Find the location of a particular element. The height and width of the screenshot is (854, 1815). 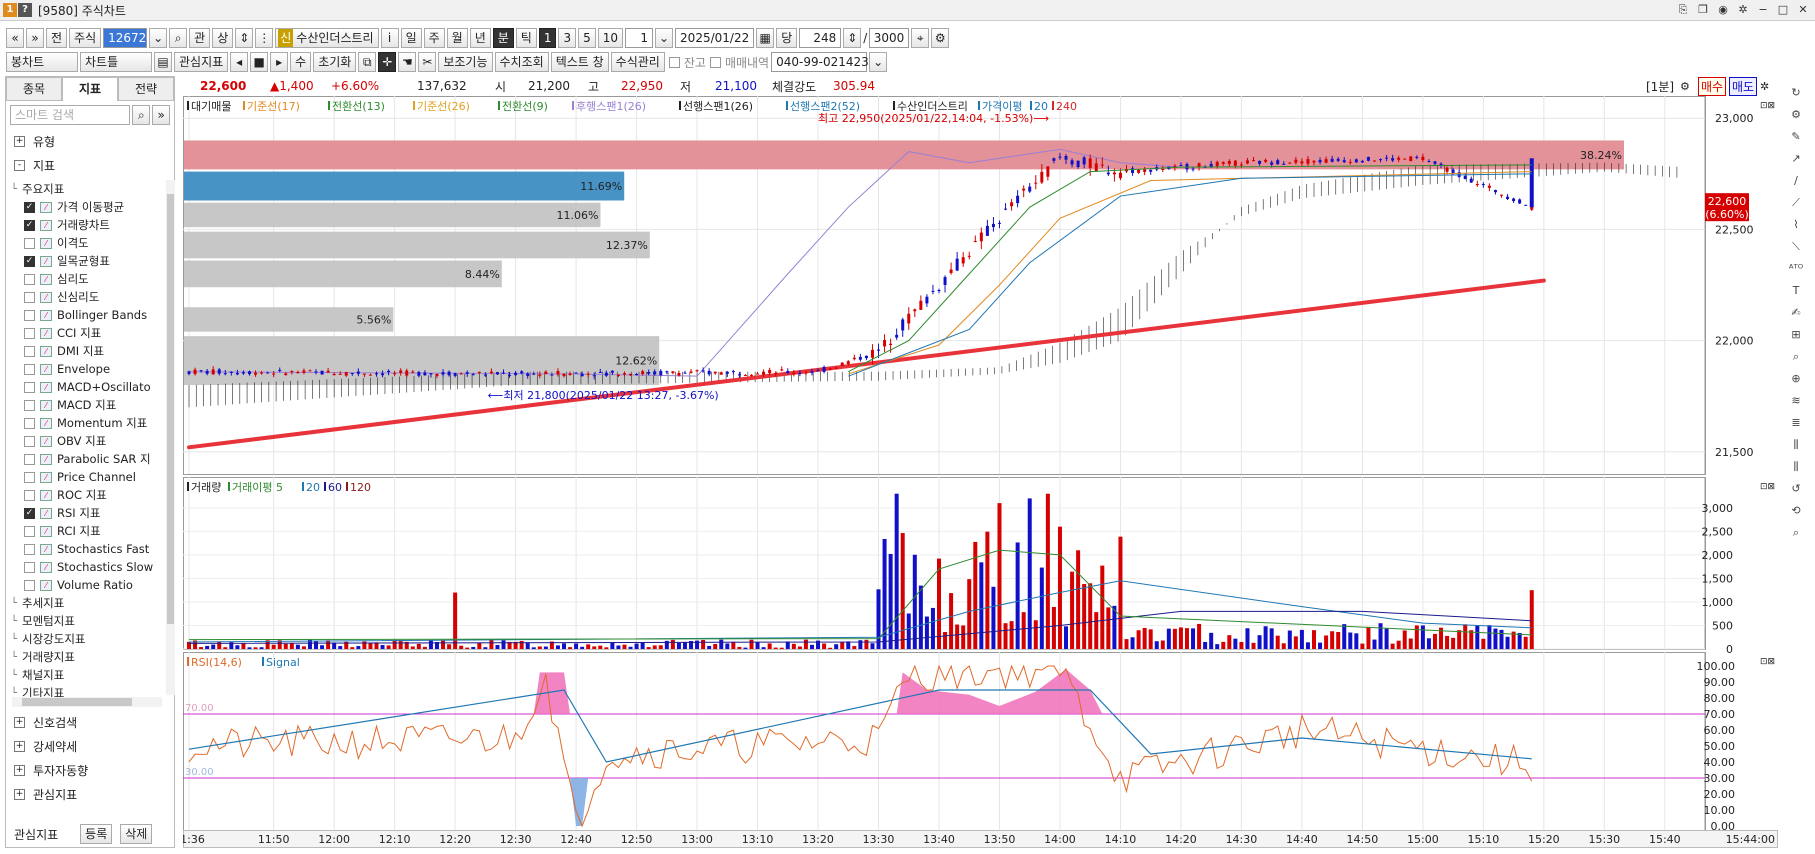

indicator-item: ⁄ OBV 지표 is located at coordinates (86, 441).